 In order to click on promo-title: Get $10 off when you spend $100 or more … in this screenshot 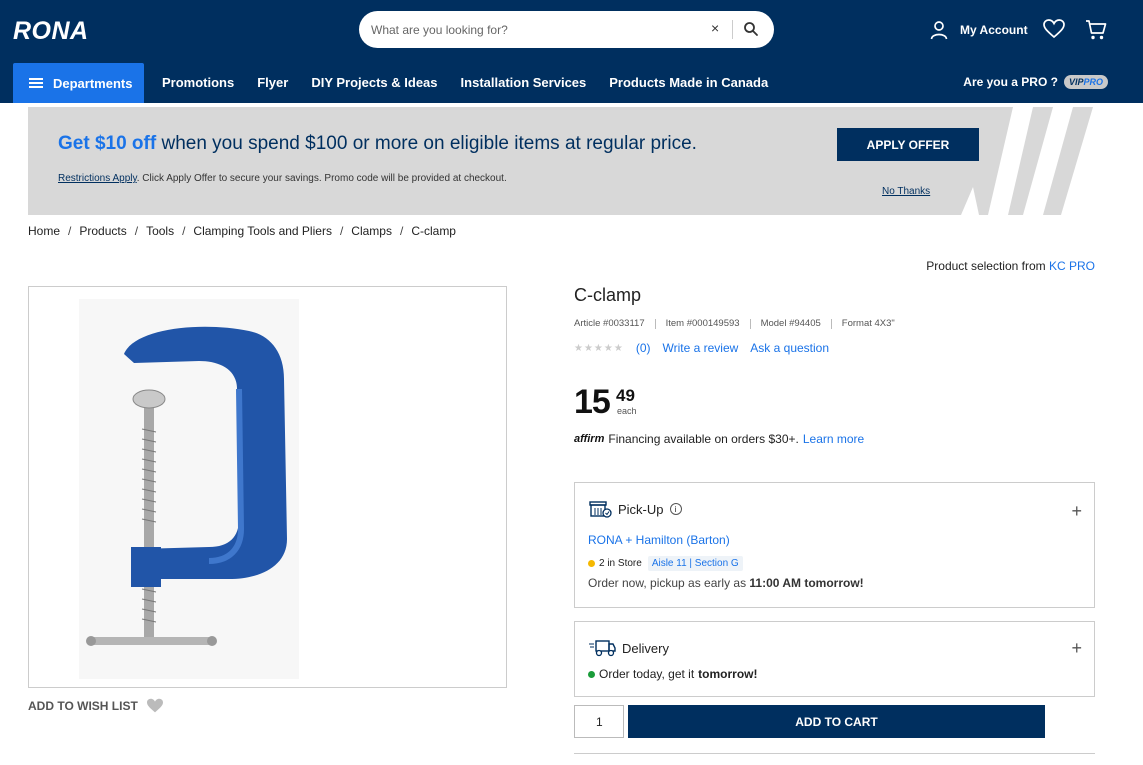, I will do `click(377, 144)`.